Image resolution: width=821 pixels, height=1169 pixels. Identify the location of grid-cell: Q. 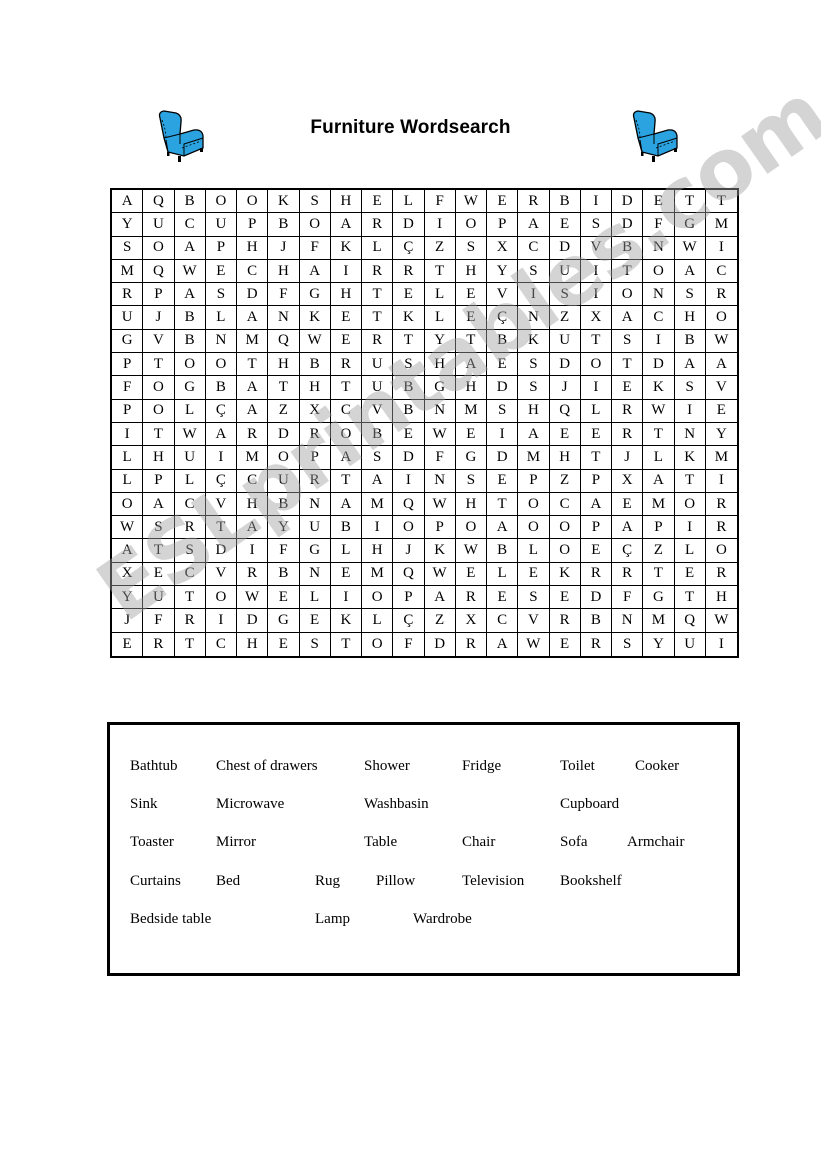
(284, 341).